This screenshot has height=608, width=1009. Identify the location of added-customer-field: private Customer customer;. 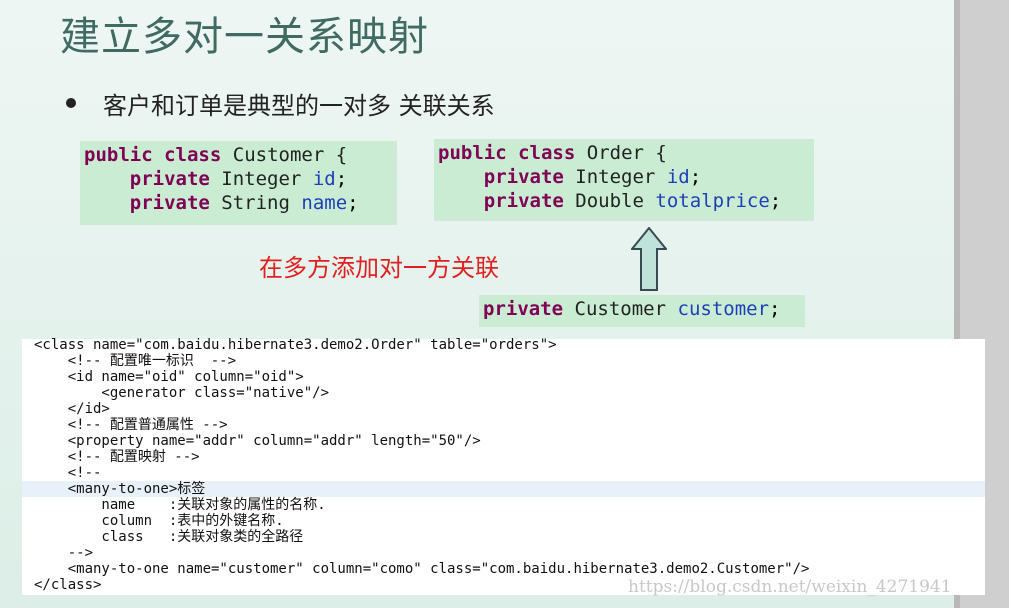
(642, 311).